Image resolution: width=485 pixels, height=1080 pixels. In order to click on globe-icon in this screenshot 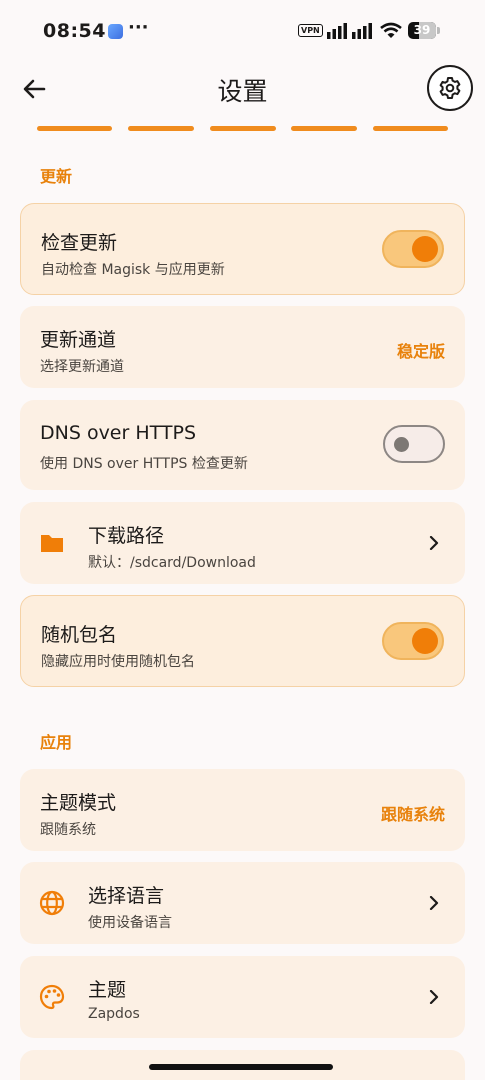, I will do `click(52, 903)`.